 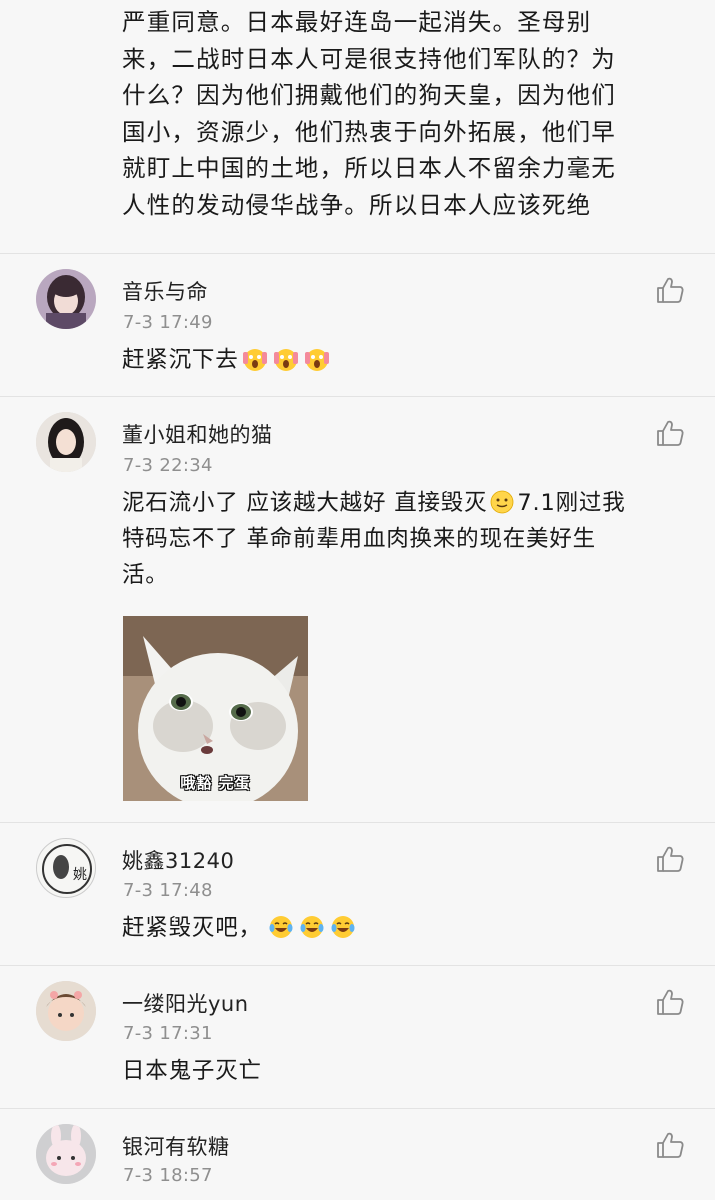 What do you see at coordinates (178, 860) in the screenshot?
I see `username: 姚鑫31240` at bounding box center [178, 860].